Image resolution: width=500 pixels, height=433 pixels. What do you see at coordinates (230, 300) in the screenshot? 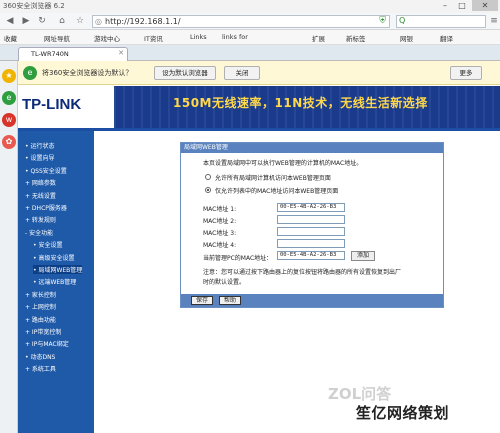
I see `help-button: 帮助` at bounding box center [230, 300].